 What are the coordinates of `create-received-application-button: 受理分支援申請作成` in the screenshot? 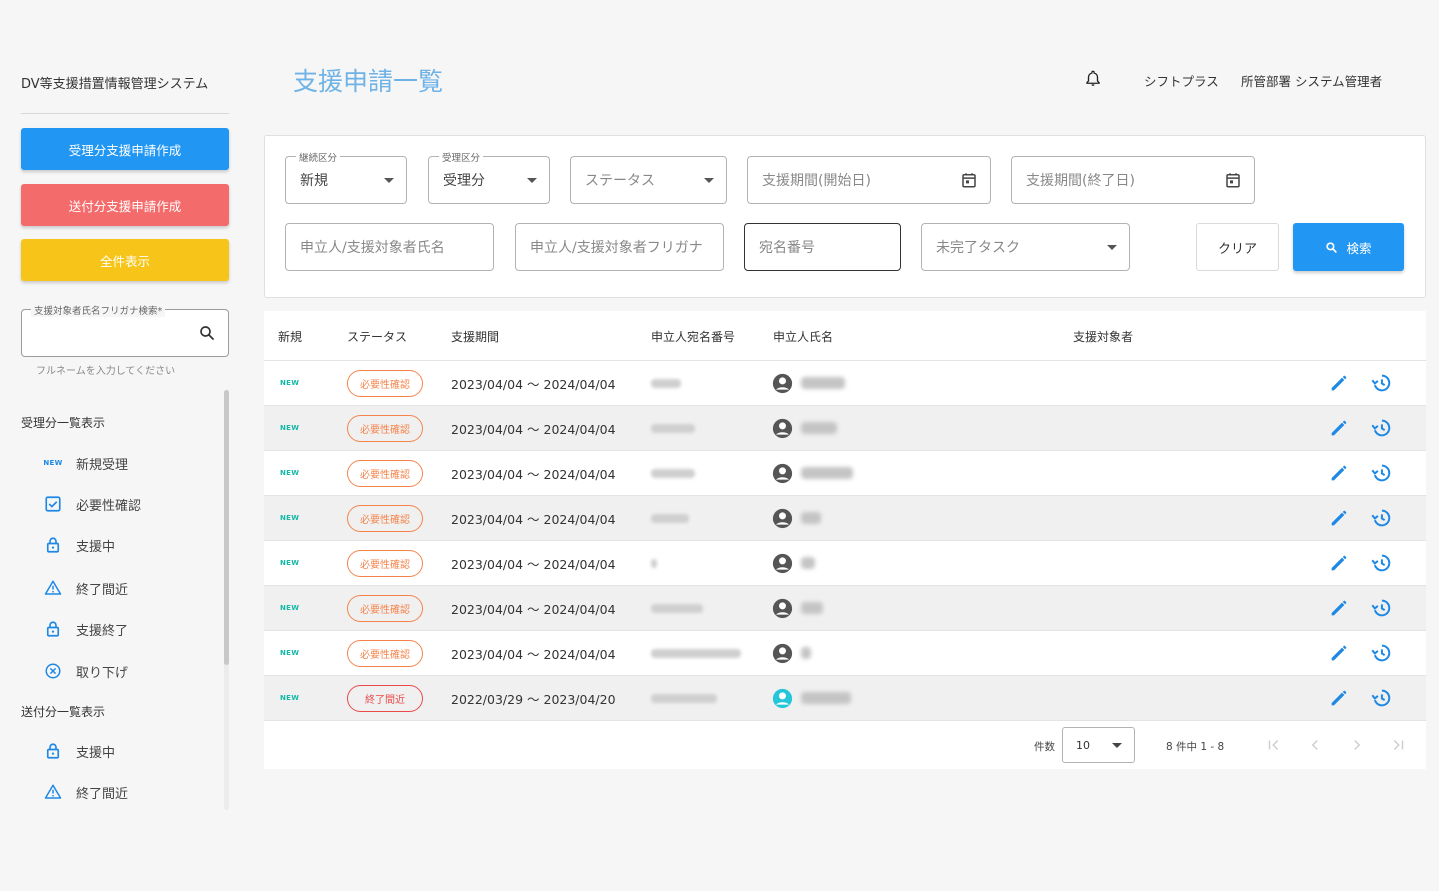 It's located at (125, 149).